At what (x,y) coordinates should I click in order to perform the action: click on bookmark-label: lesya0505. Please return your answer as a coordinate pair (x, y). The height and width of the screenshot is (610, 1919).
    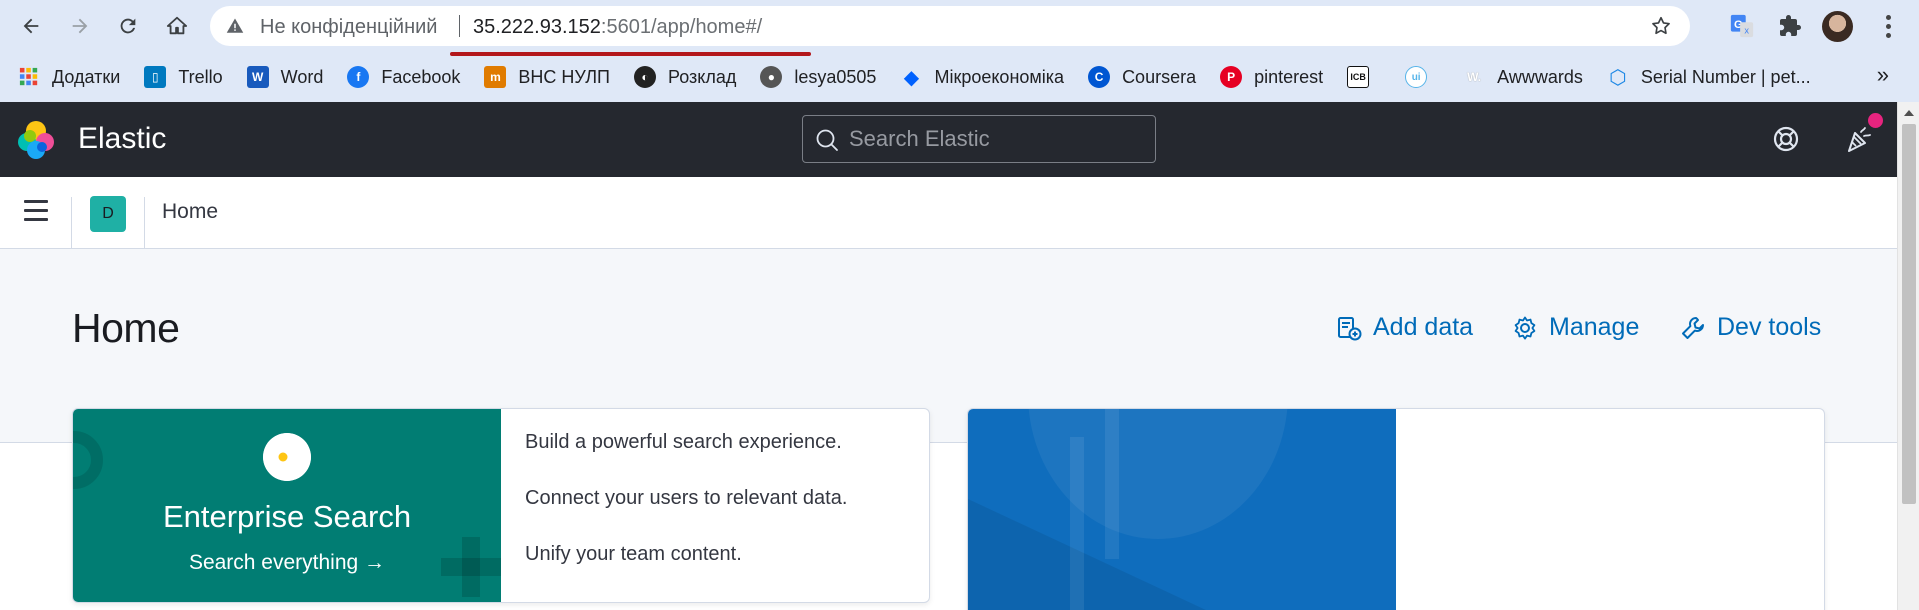
    Looking at the image, I should click on (835, 76).